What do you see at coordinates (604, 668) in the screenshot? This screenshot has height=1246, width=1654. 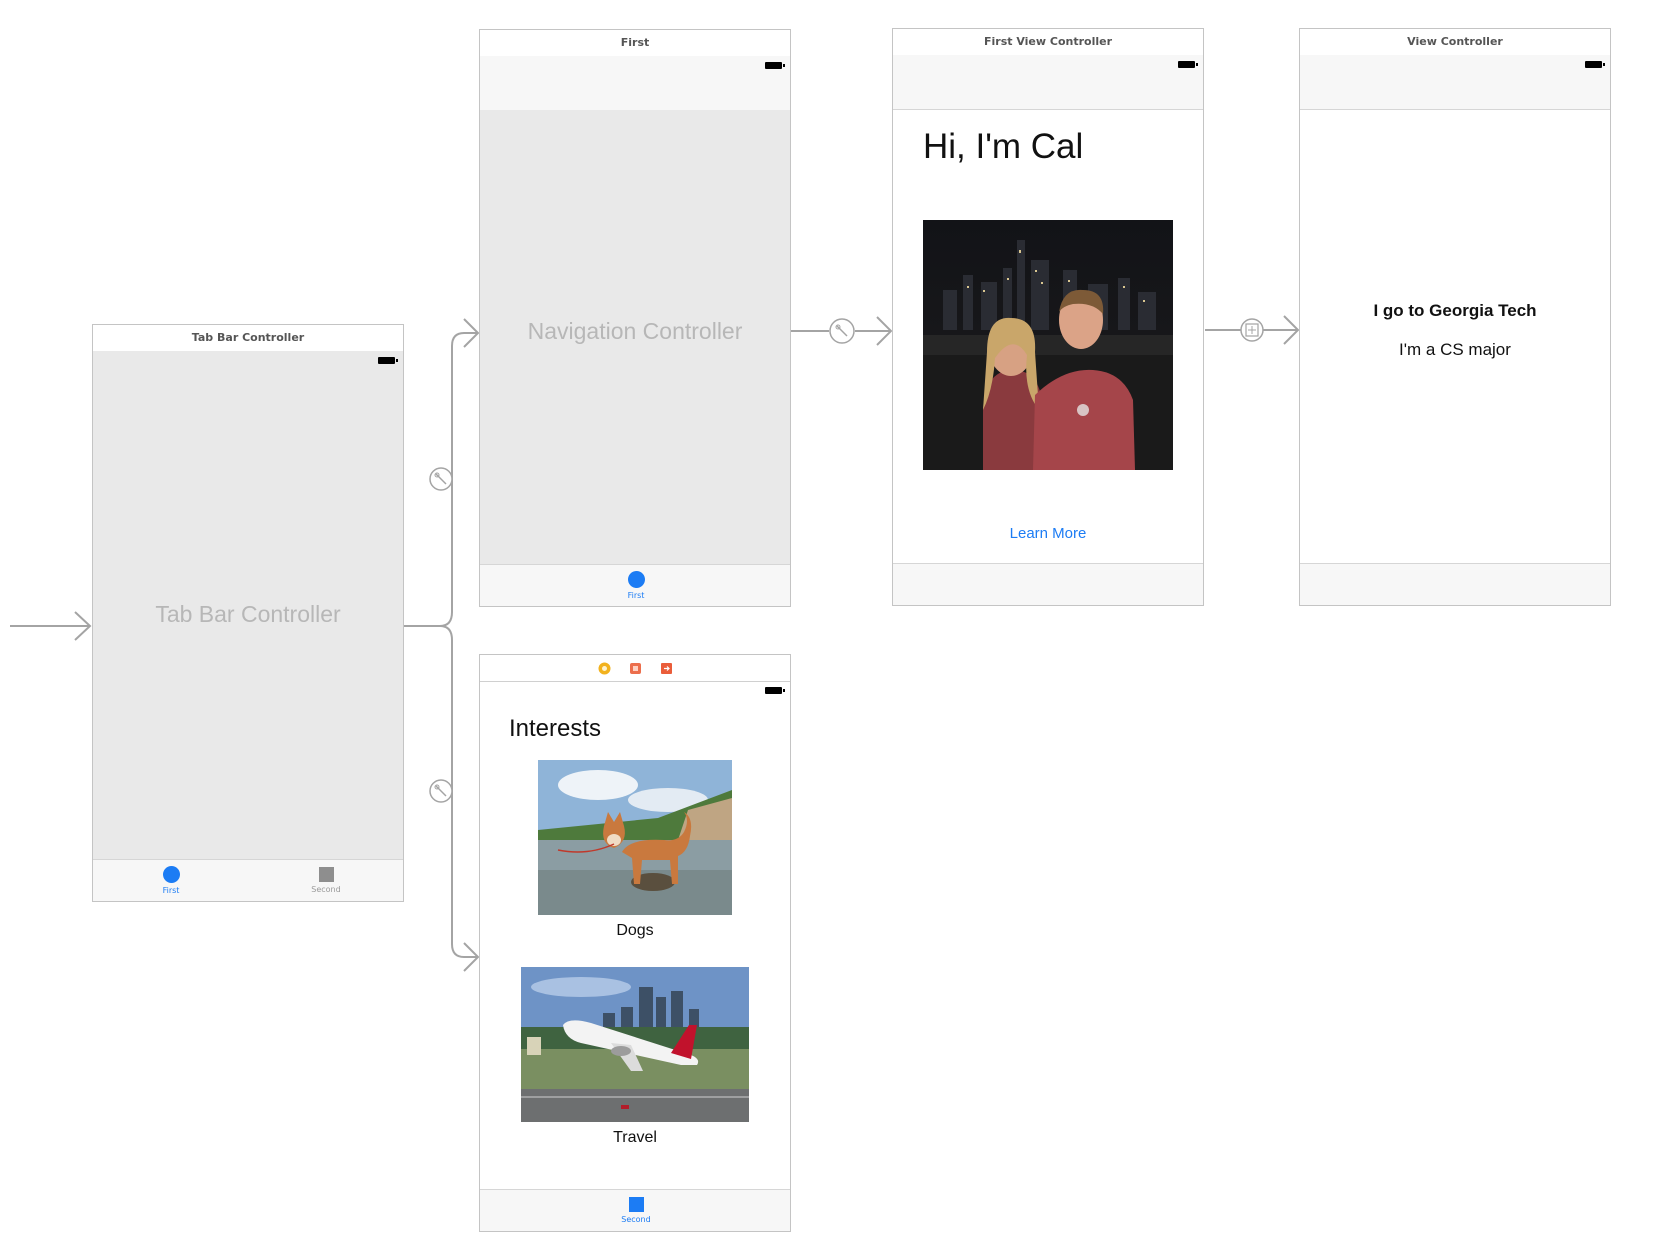 I see `view-controller-icon` at bounding box center [604, 668].